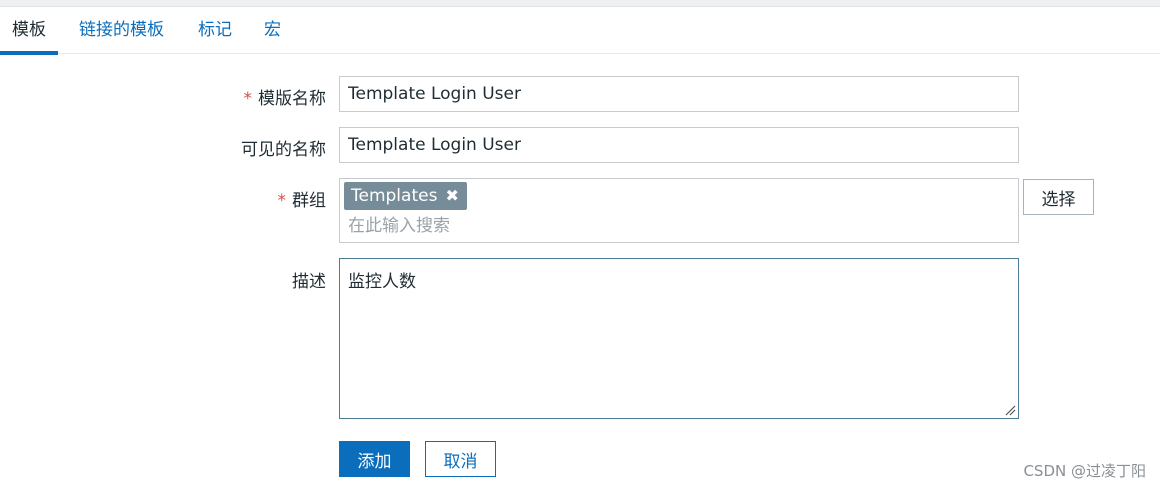 The image size is (1160, 490). Describe the element at coordinates (29, 31) in the screenshot. I see `tab-template: 模板` at that location.